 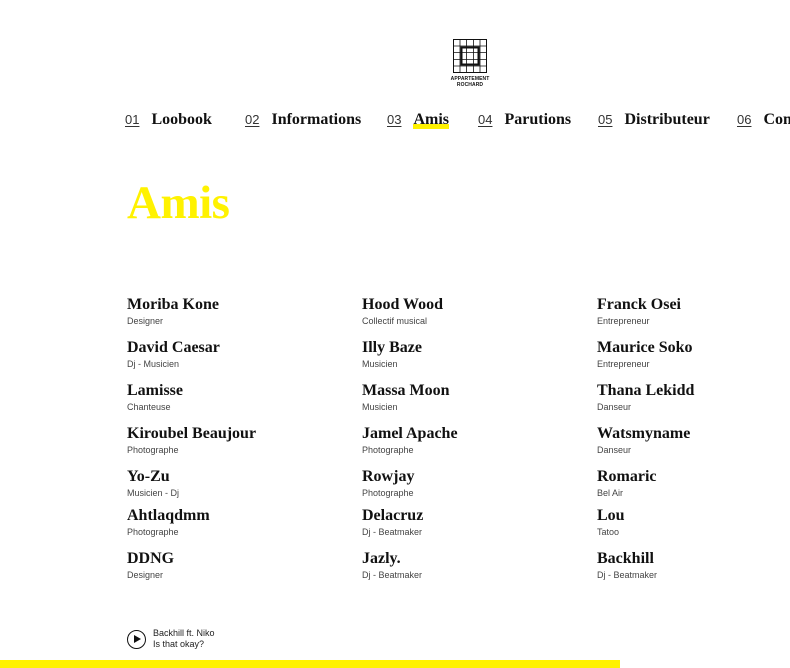 I want to click on friend-item: Thana Lekidd Danseur, so click(x=692, y=397).